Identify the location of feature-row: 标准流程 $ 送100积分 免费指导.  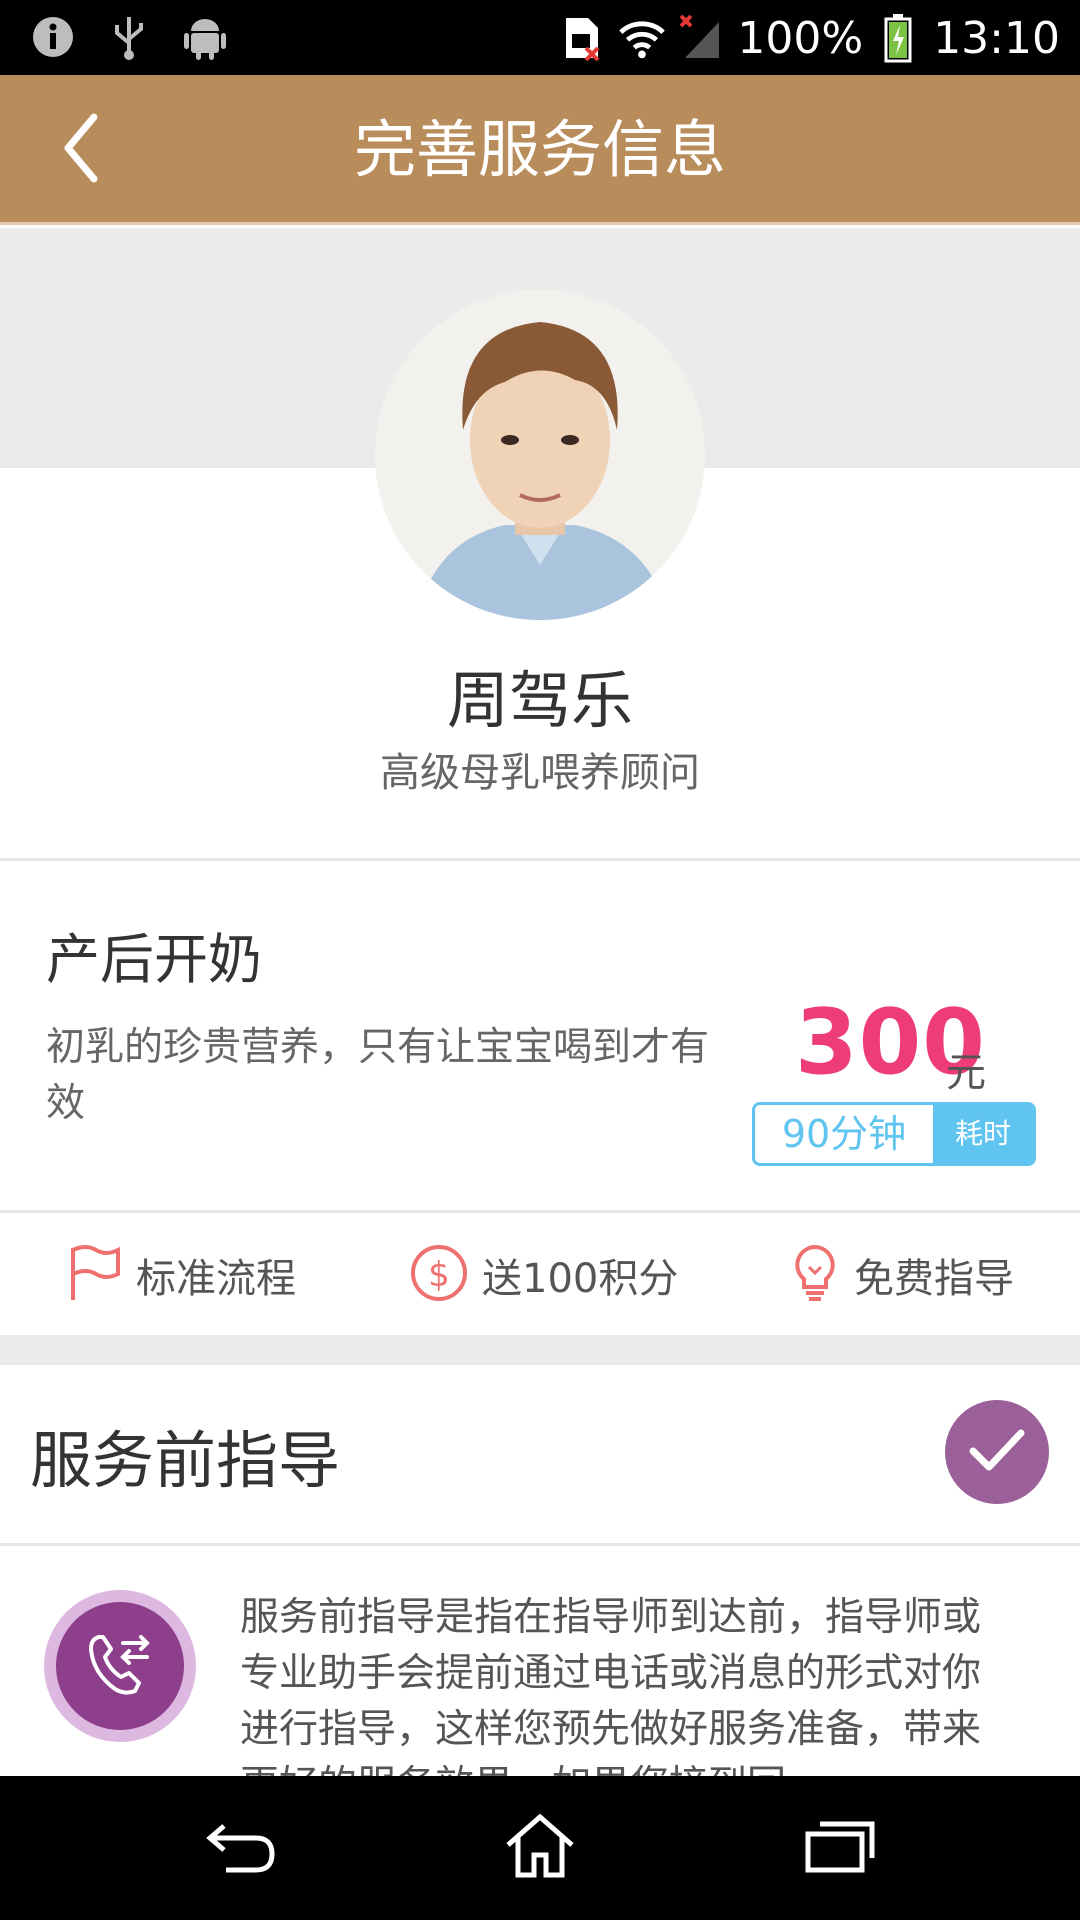
(540, 1275).